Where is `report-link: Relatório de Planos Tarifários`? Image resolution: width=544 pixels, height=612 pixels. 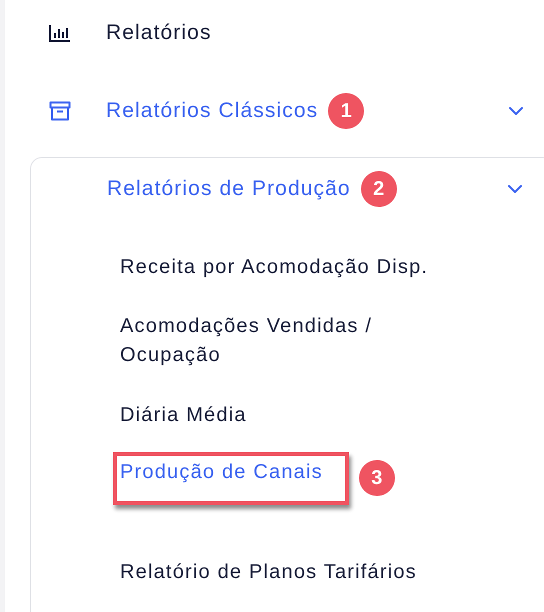 report-link: Relatório de Planos Tarifários is located at coordinates (268, 572).